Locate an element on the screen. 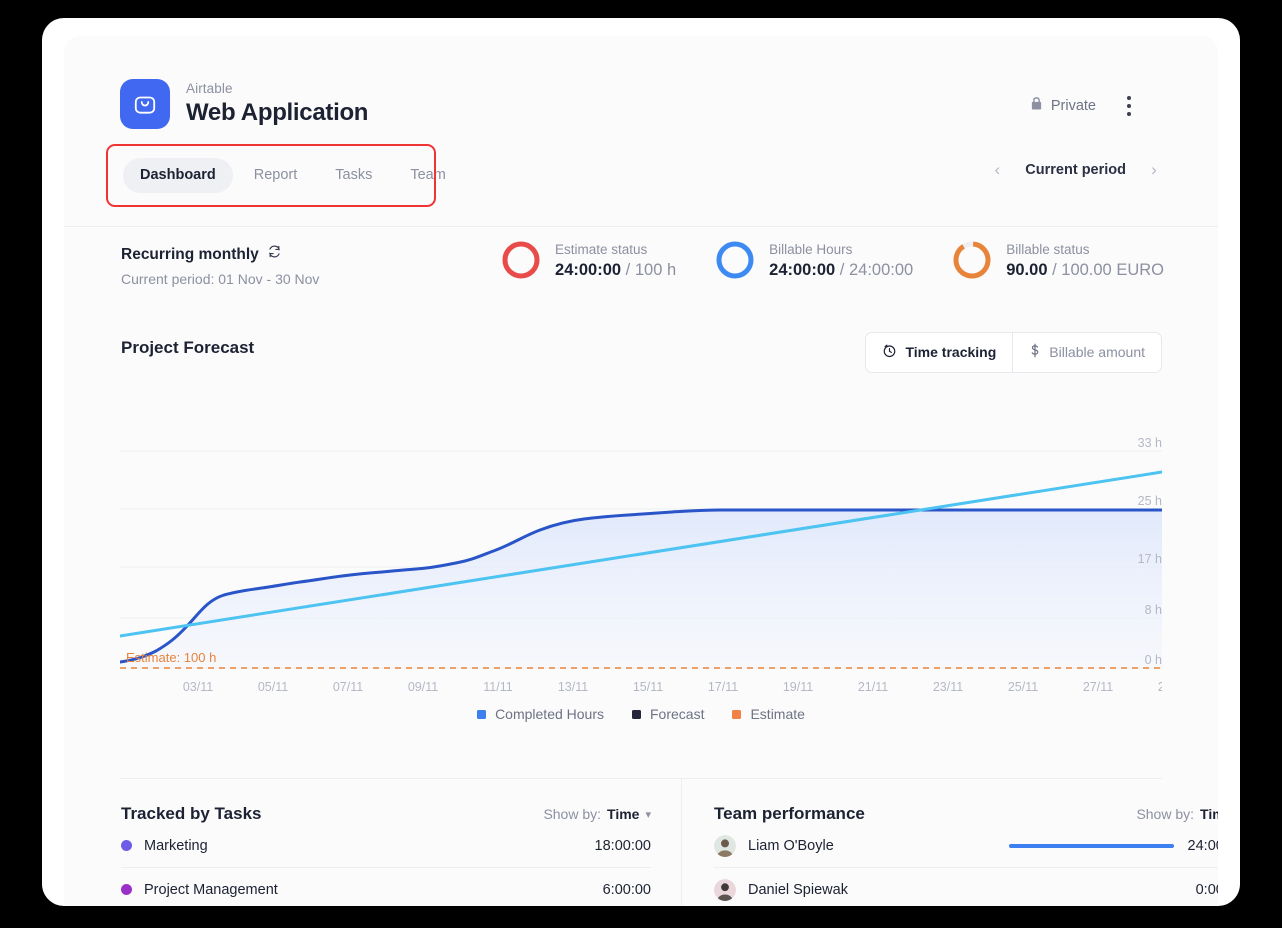 The image size is (1282, 928). chevron-right-icon: › is located at coordinates (1154, 170).